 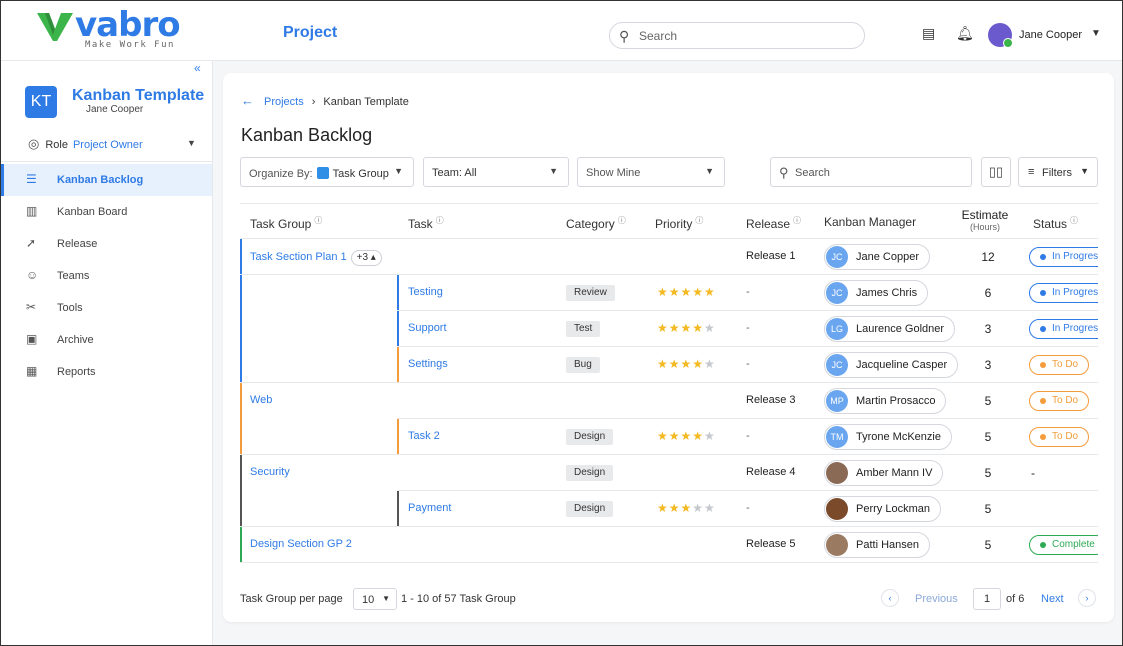 What do you see at coordinates (936, 599) in the screenshot?
I see `previous-button: Previous` at bounding box center [936, 599].